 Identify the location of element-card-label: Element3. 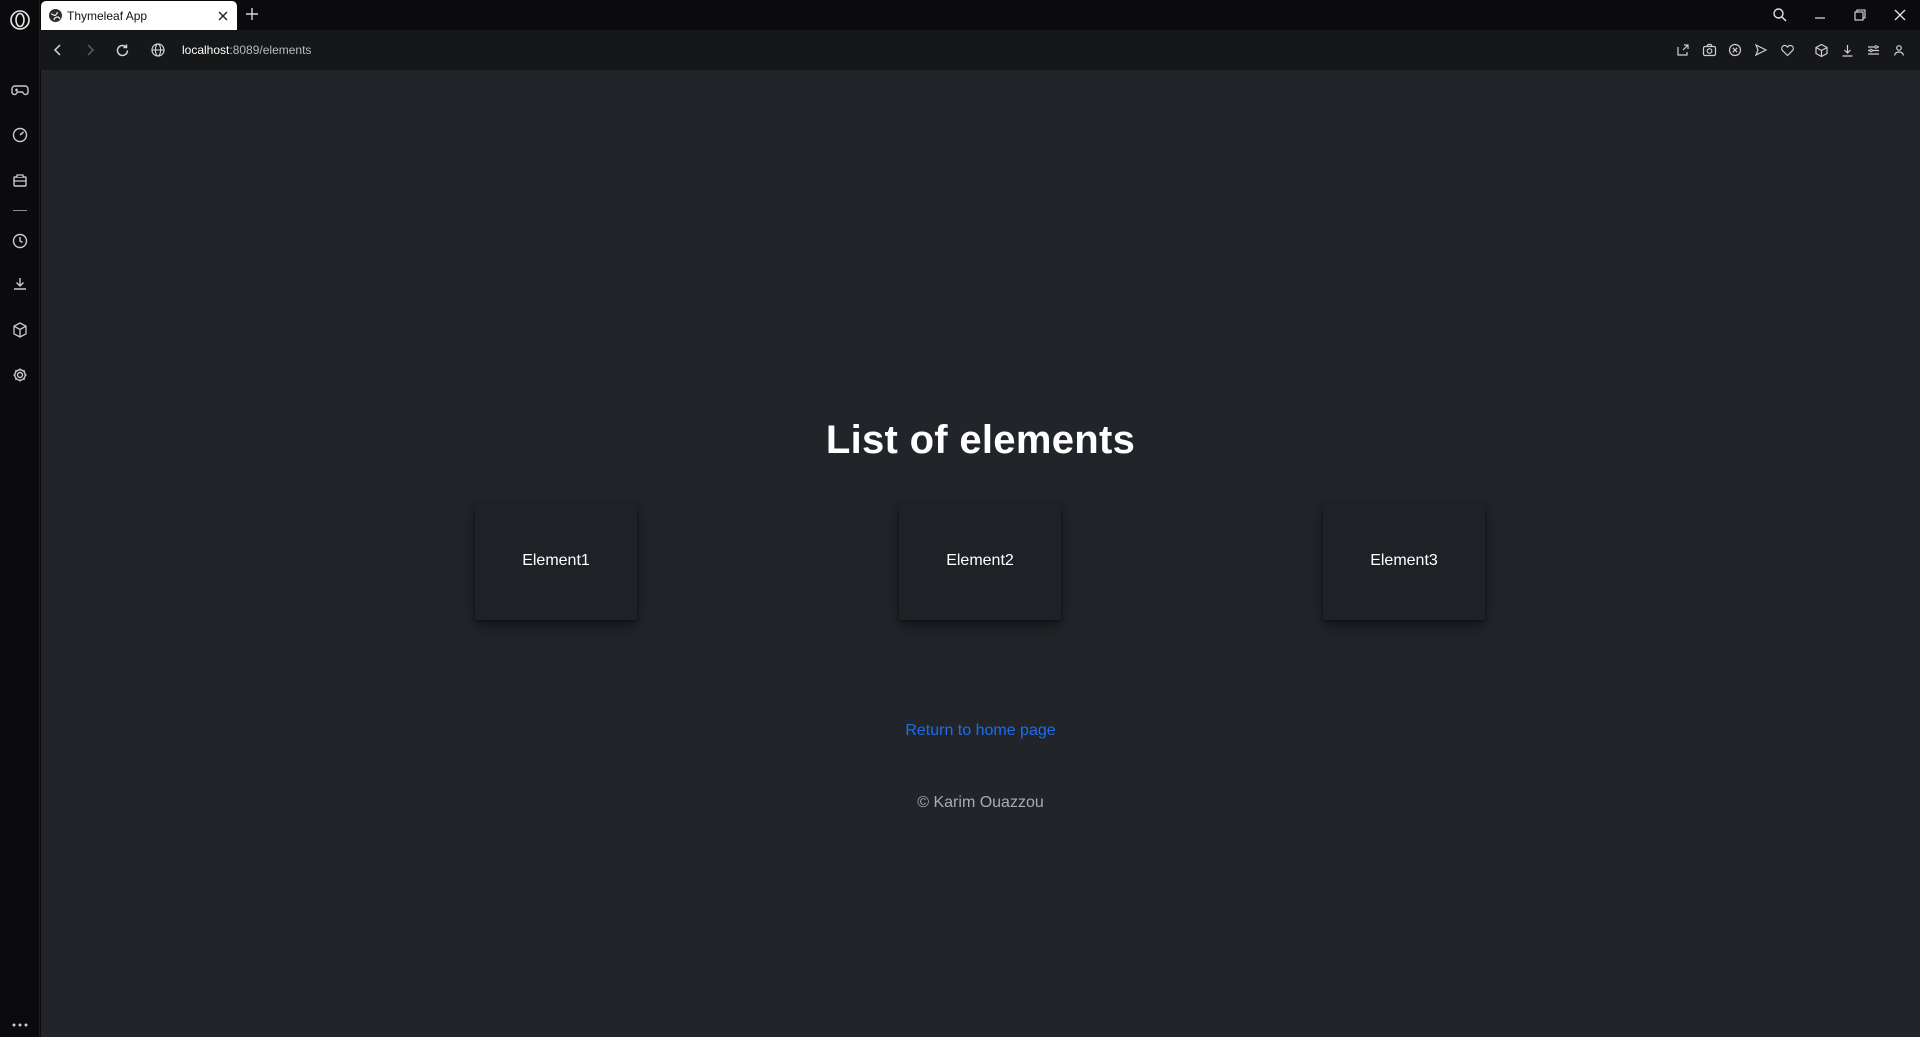
(1404, 560).